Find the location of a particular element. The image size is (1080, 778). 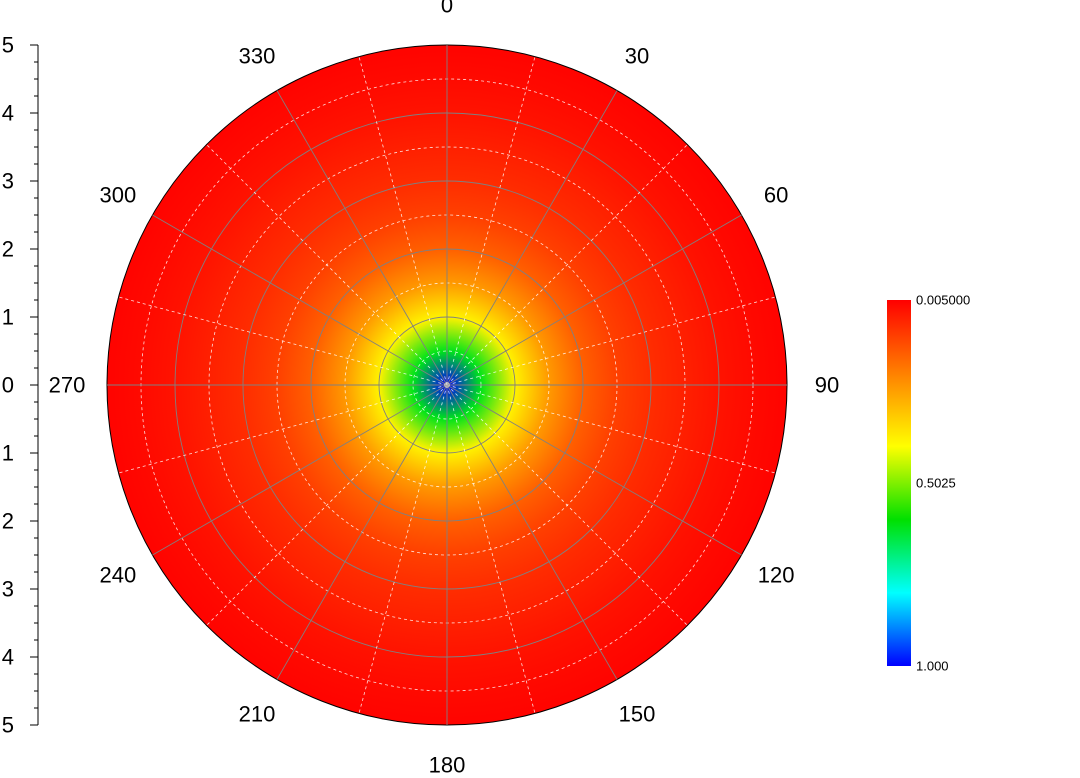

colorbar-tick-label: 1.000 is located at coordinates (932, 666).